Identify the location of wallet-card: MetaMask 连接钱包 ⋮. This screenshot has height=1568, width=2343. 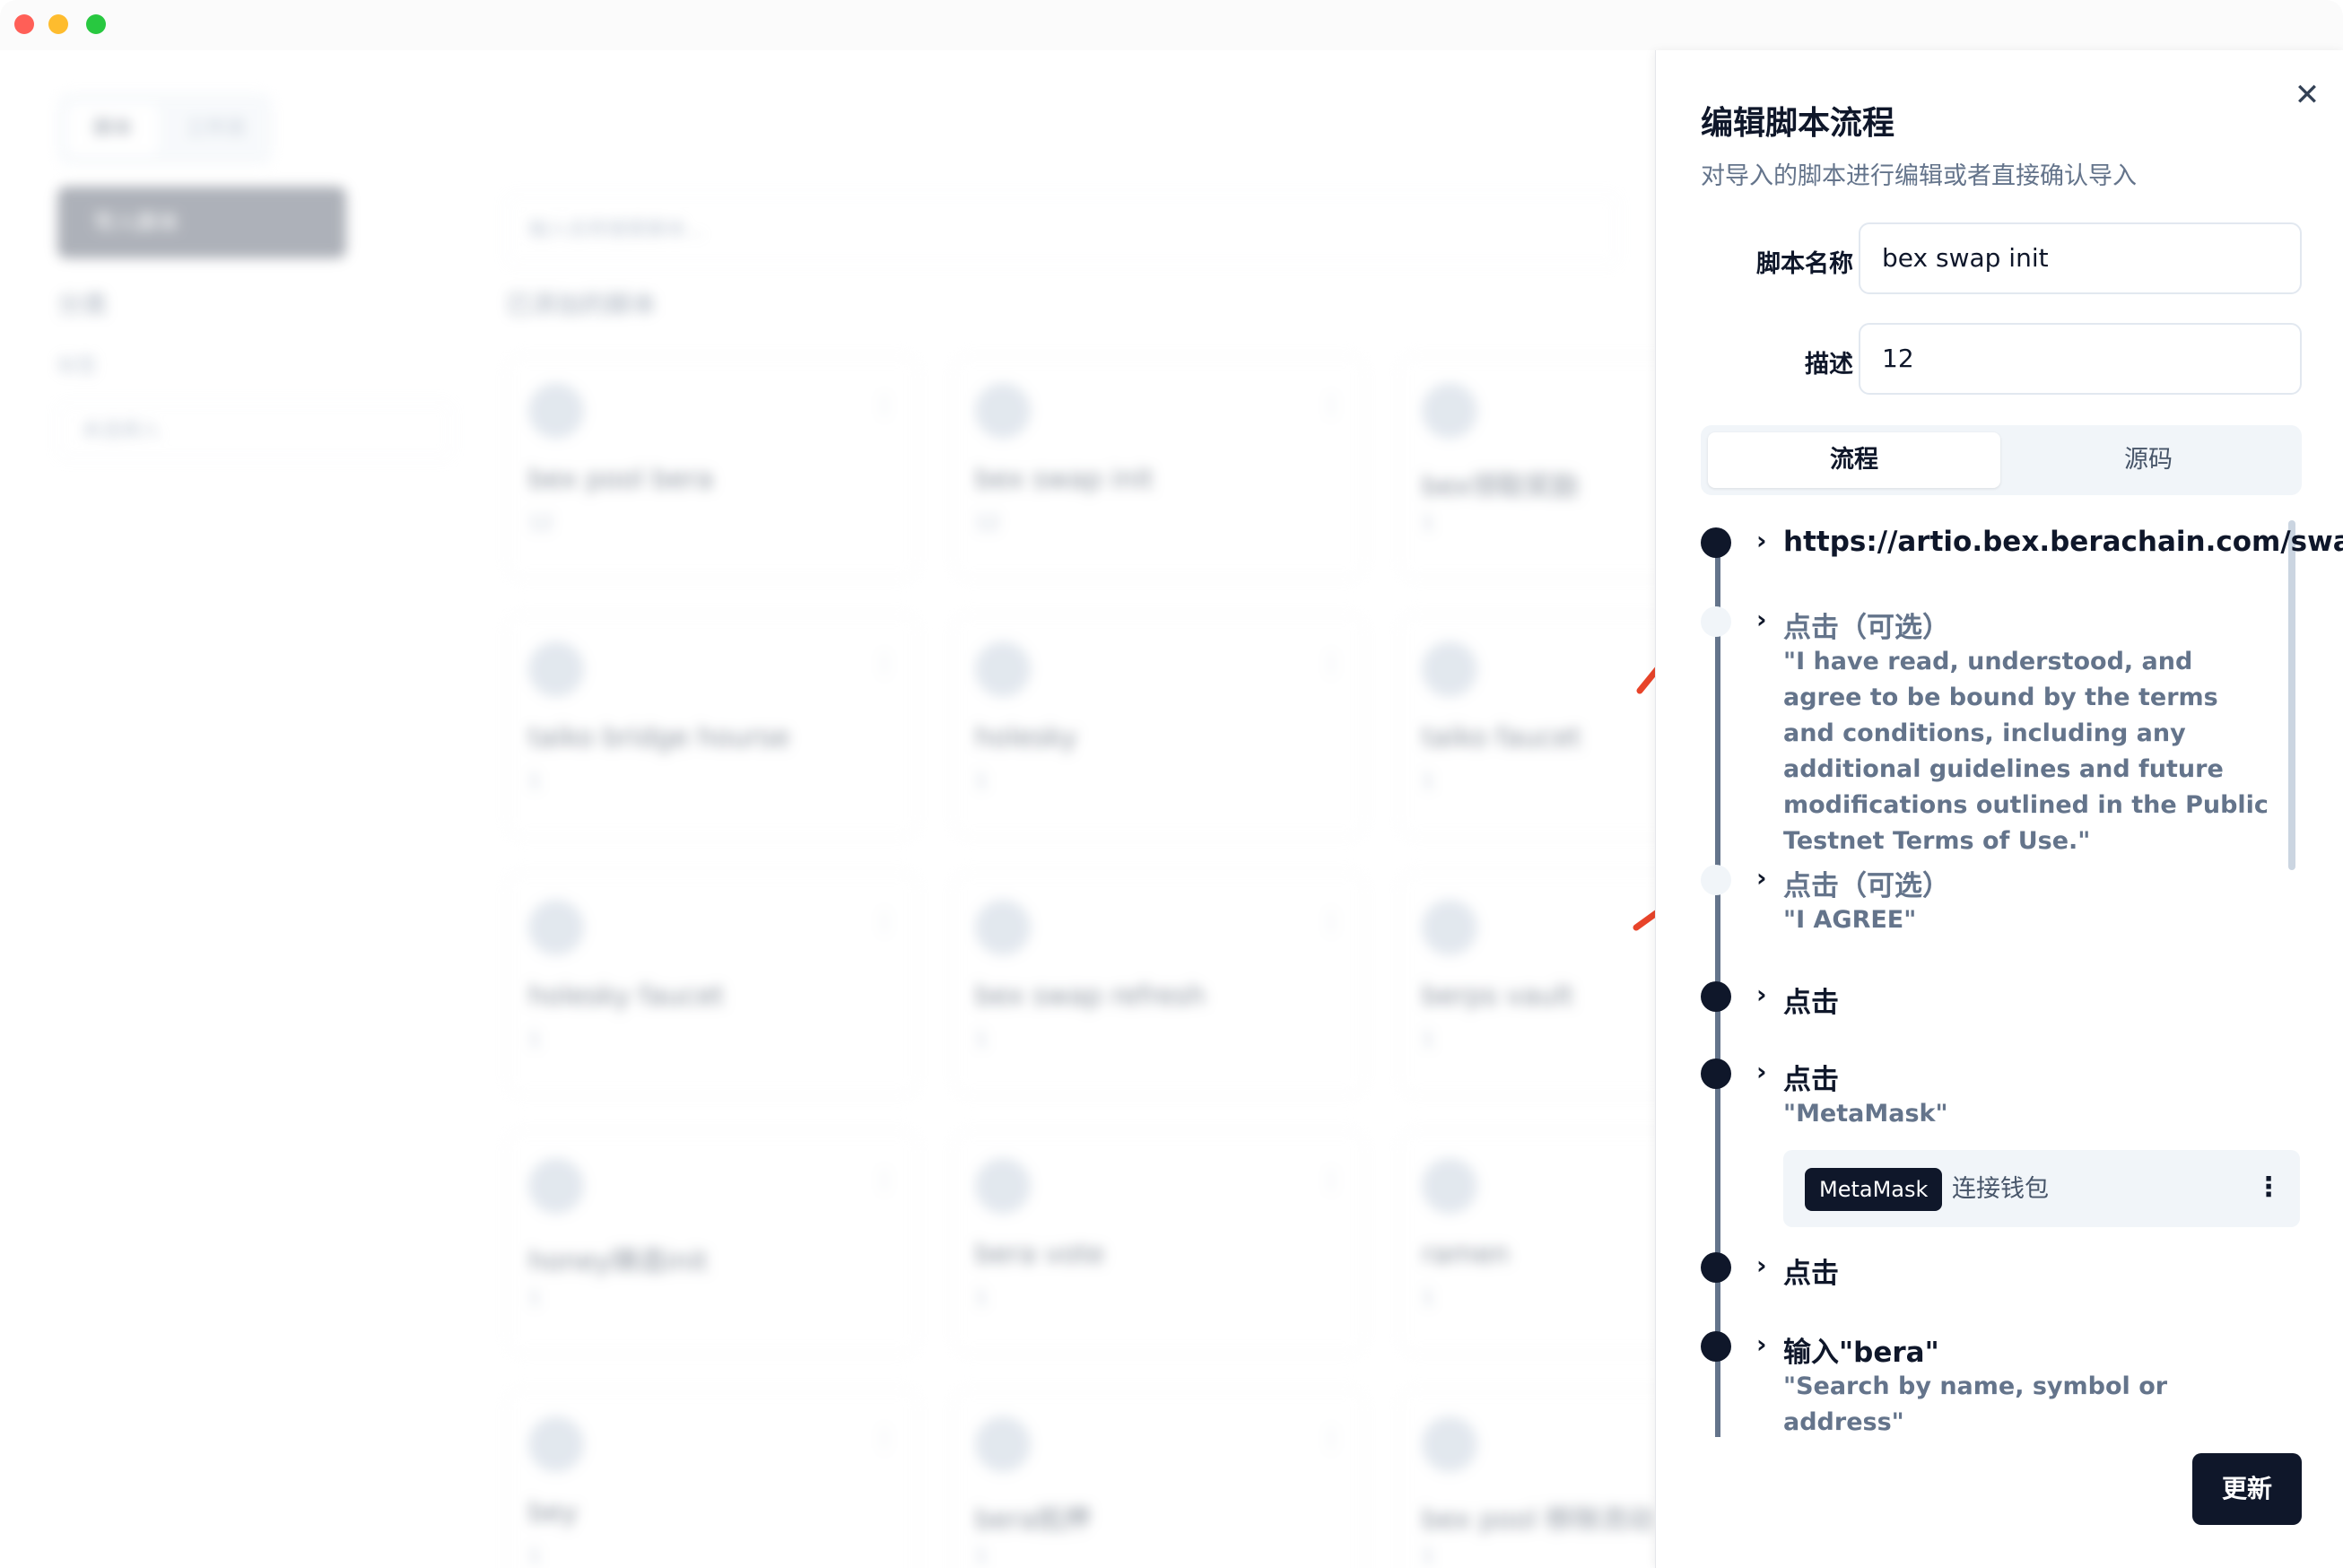
(2041, 1189).